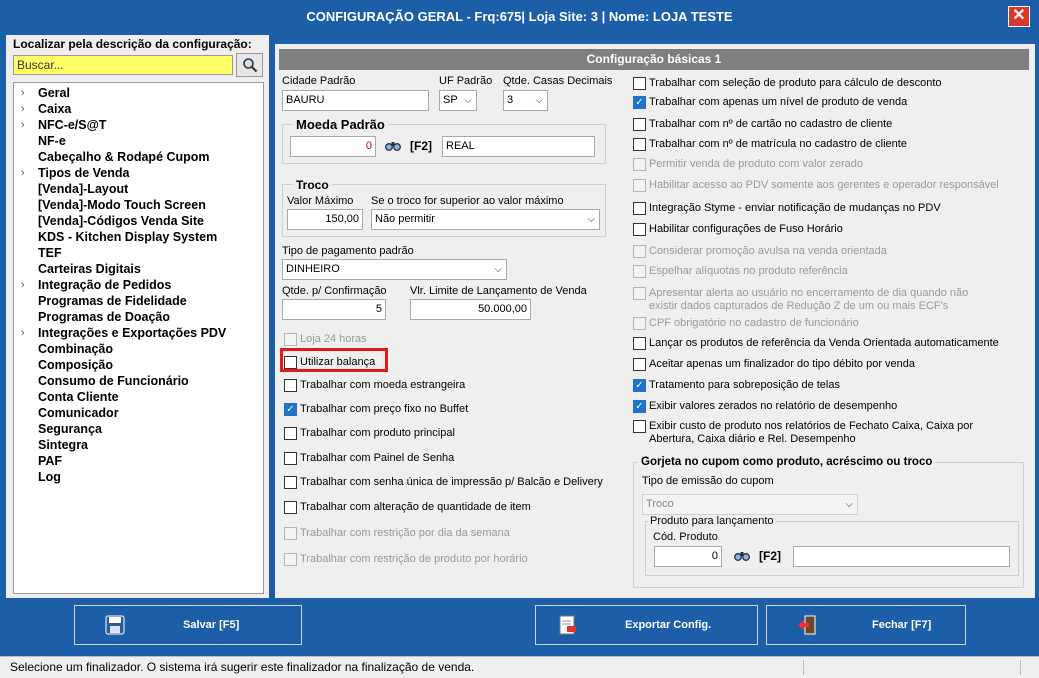 The image size is (1039, 678). What do you see at coordinates (138, 141) in the screenshot?
I see `tree-item: NF-e` at bounding box center [138, 141].